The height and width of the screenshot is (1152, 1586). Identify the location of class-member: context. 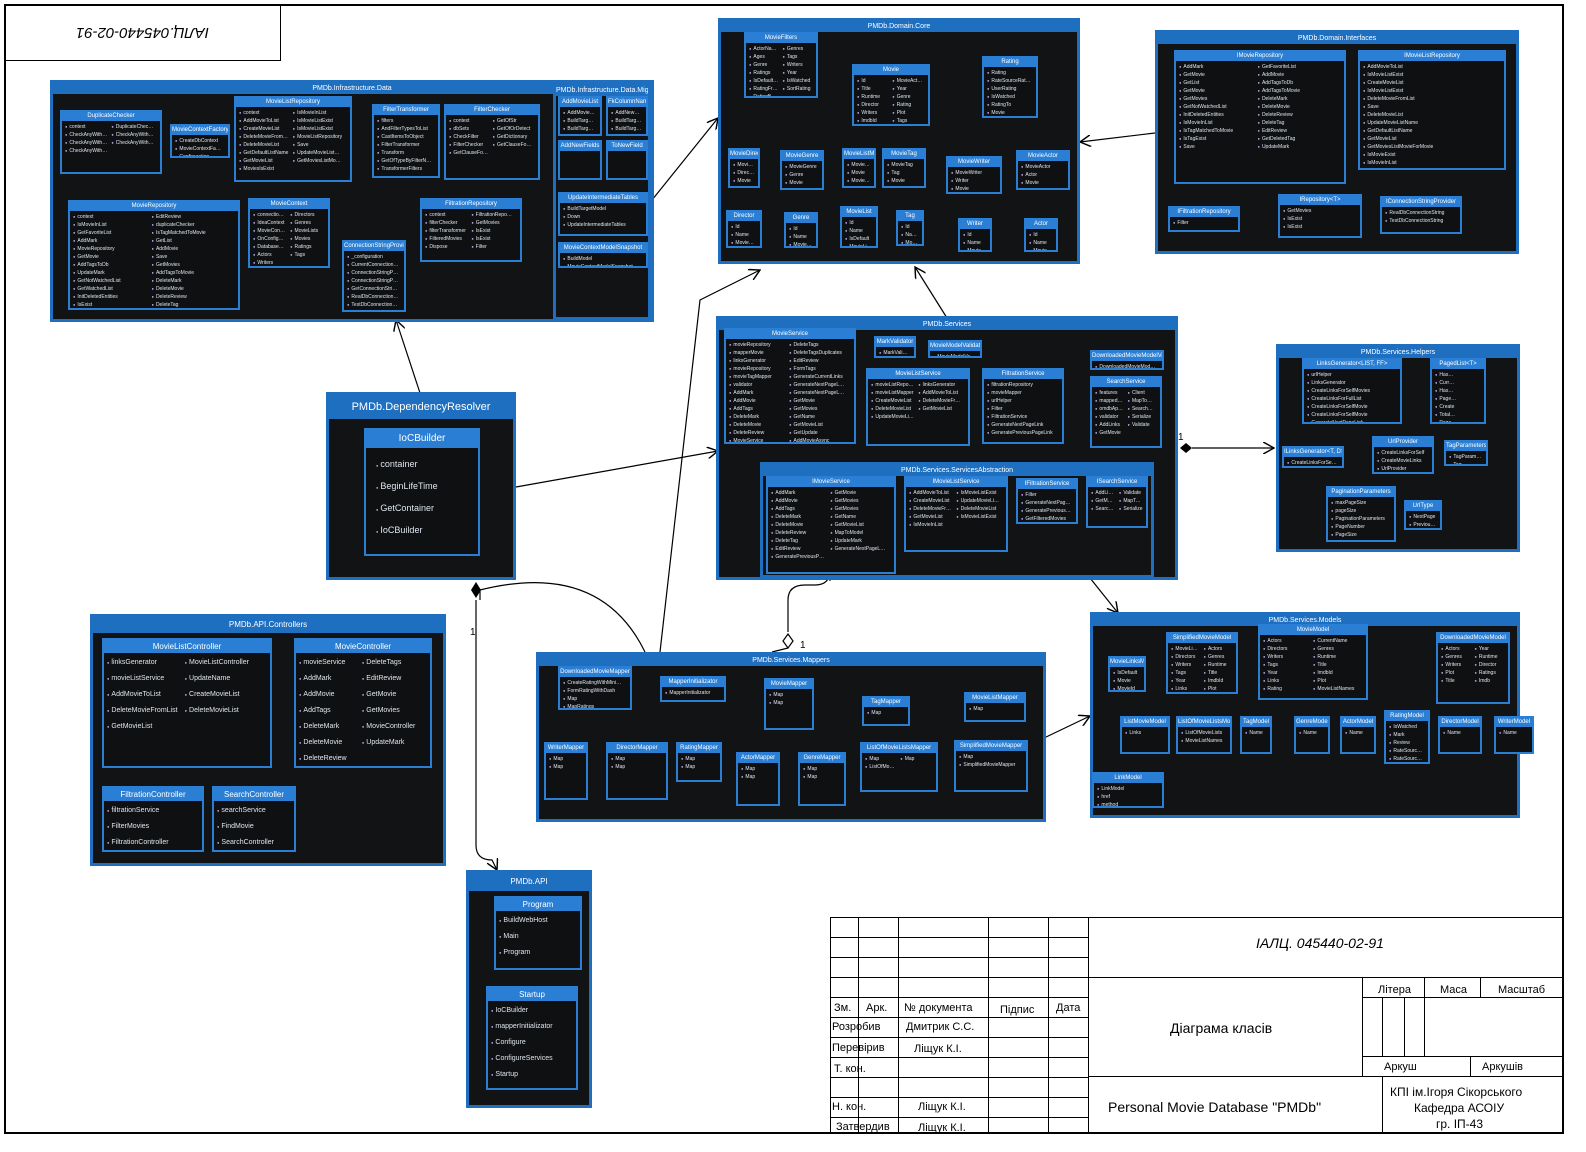
(264, 113).